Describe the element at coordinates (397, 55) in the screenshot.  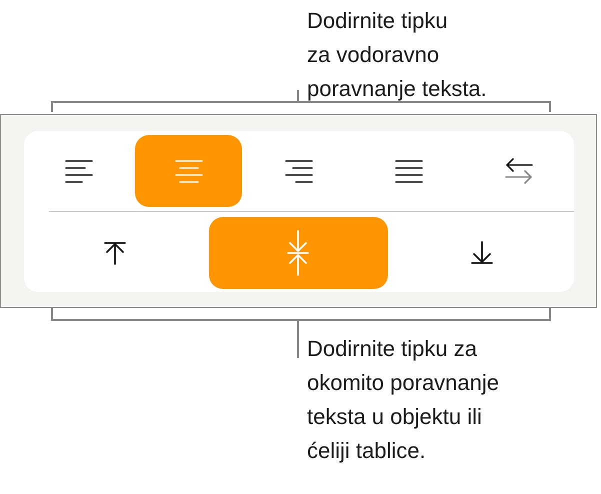
I see `callout-text: Dodirnite tipku za vodoravno poravnanje teksta.` at that location.